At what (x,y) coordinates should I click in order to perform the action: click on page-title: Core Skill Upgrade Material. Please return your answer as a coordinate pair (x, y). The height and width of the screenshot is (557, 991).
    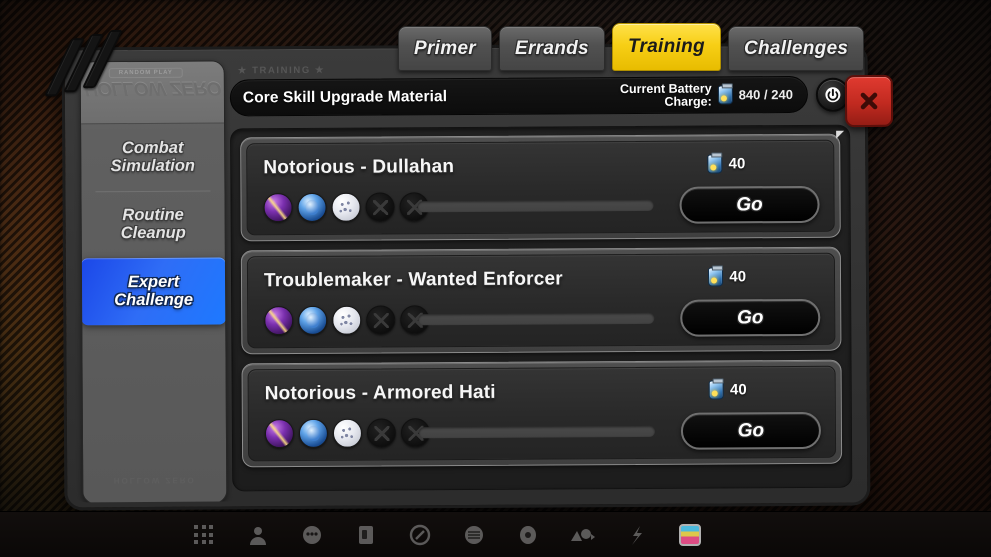
    Looking at the image, I should click on (345, 96).